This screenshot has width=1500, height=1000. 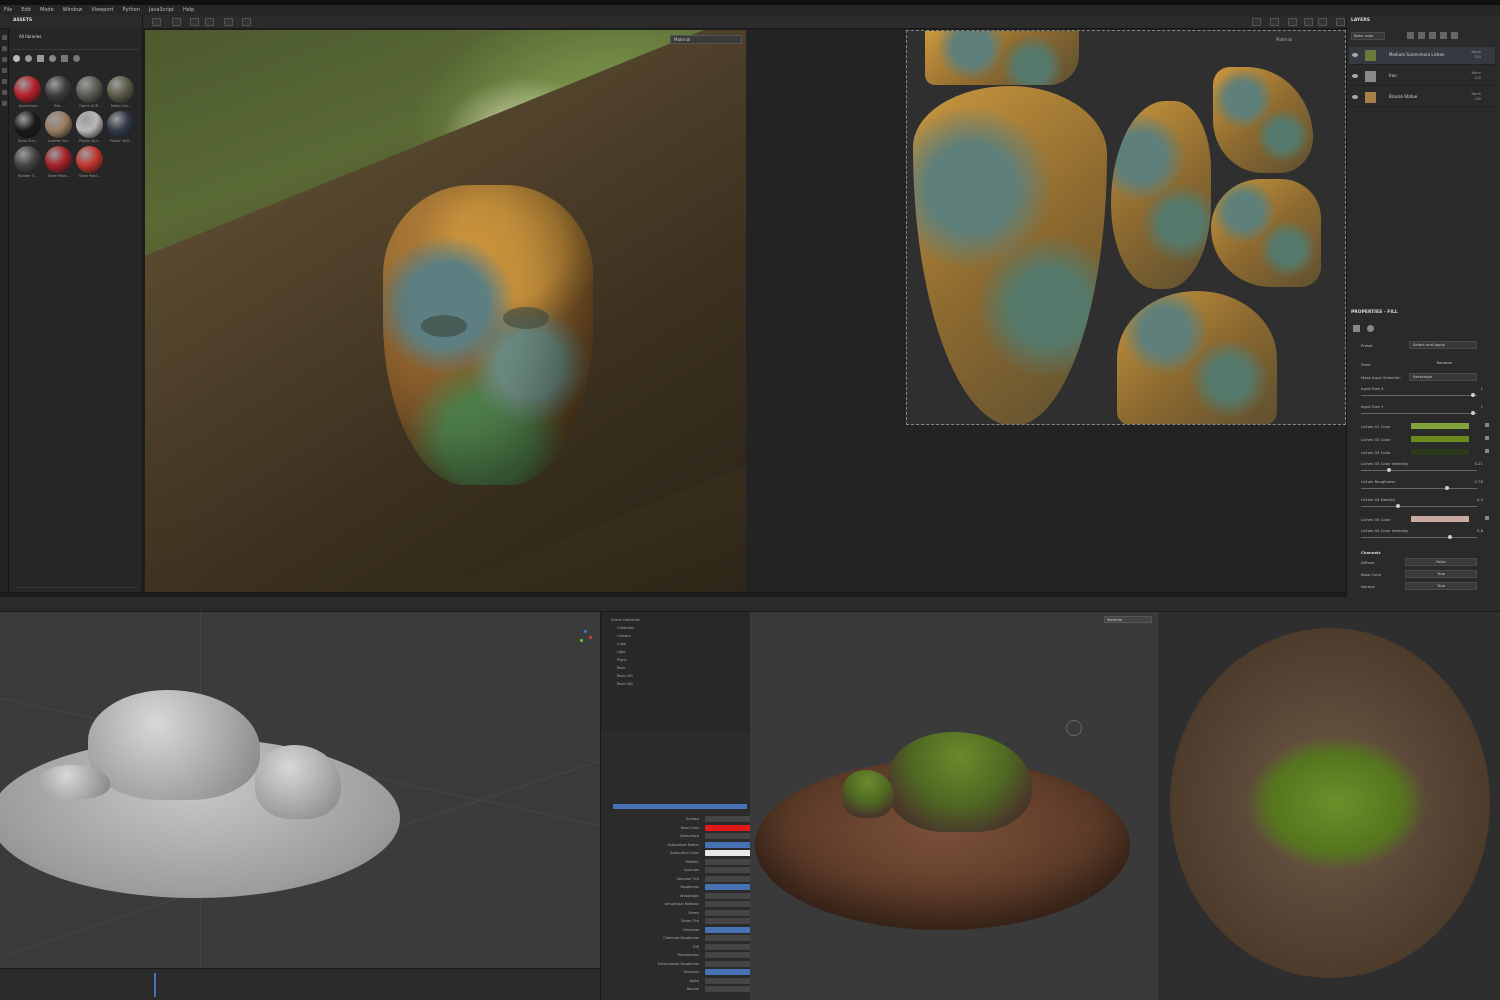 What do you see at coordinates (4, 48) in the screenshot?
I see `eraser-tool-icon` at bounding box center [4, 48].